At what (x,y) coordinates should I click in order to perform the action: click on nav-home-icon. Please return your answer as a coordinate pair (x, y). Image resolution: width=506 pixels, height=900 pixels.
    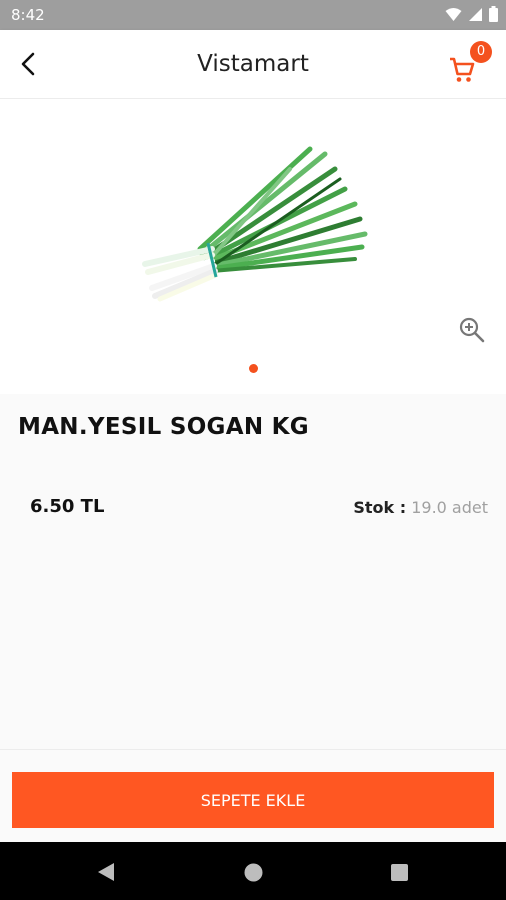
    Looking at the image, I should click on (253, 872).